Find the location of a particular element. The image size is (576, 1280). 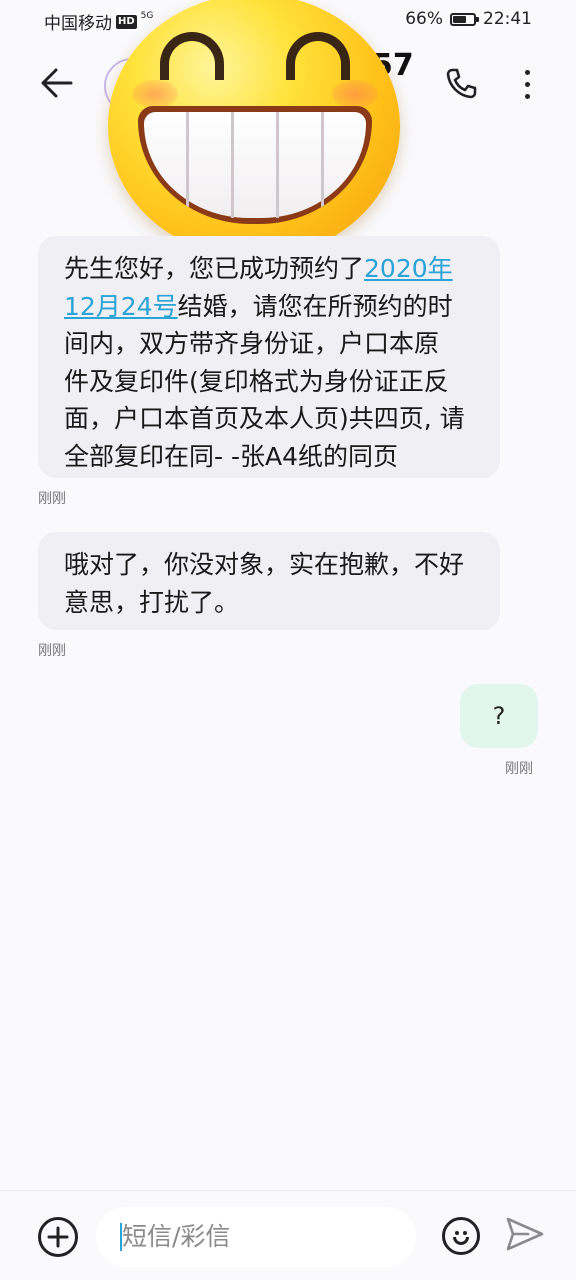

grinning-emoji-sticker is located at coordinates (254, 129).